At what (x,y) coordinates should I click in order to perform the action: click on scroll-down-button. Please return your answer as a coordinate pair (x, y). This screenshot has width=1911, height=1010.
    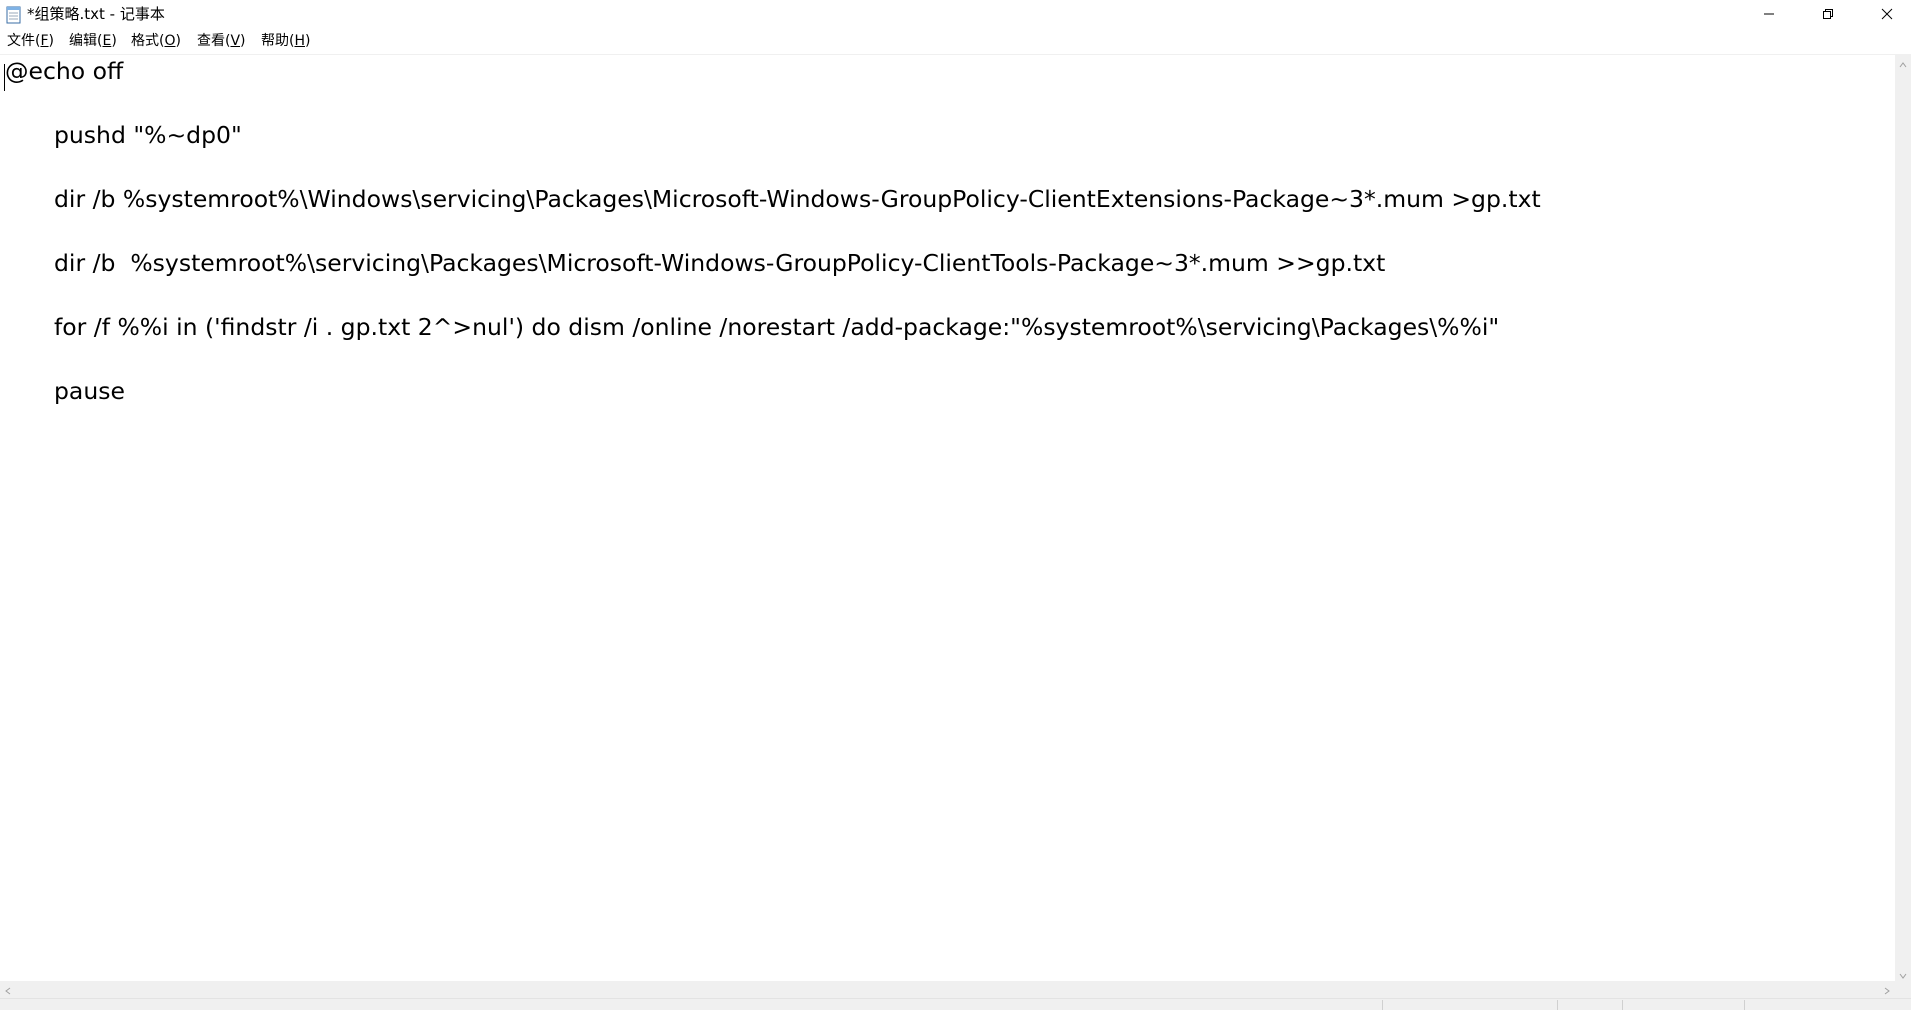
    Looking at the image, I should click on (1903, 973).